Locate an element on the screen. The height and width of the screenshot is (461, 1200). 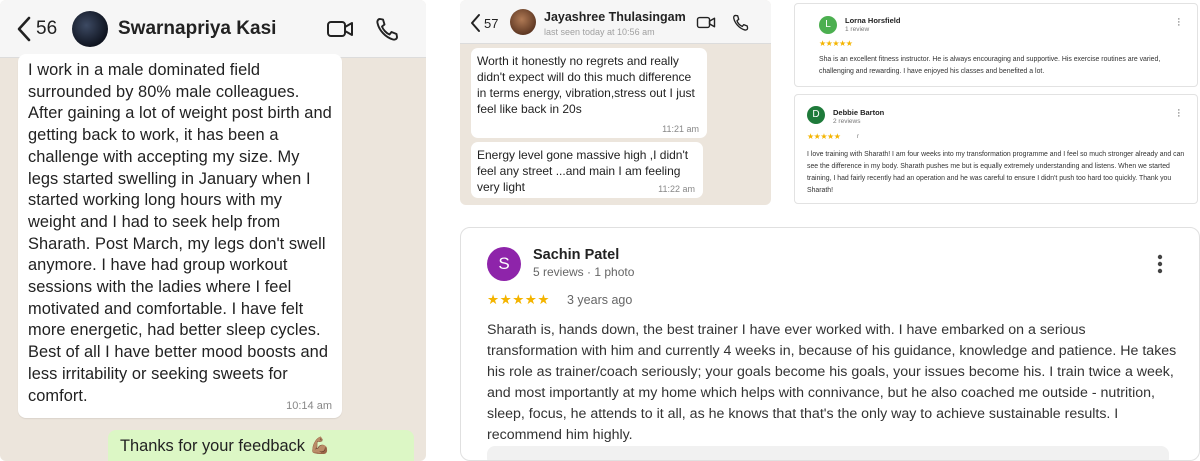
reviewer-name: Sachin Patel is located at coordinates (576, 255).